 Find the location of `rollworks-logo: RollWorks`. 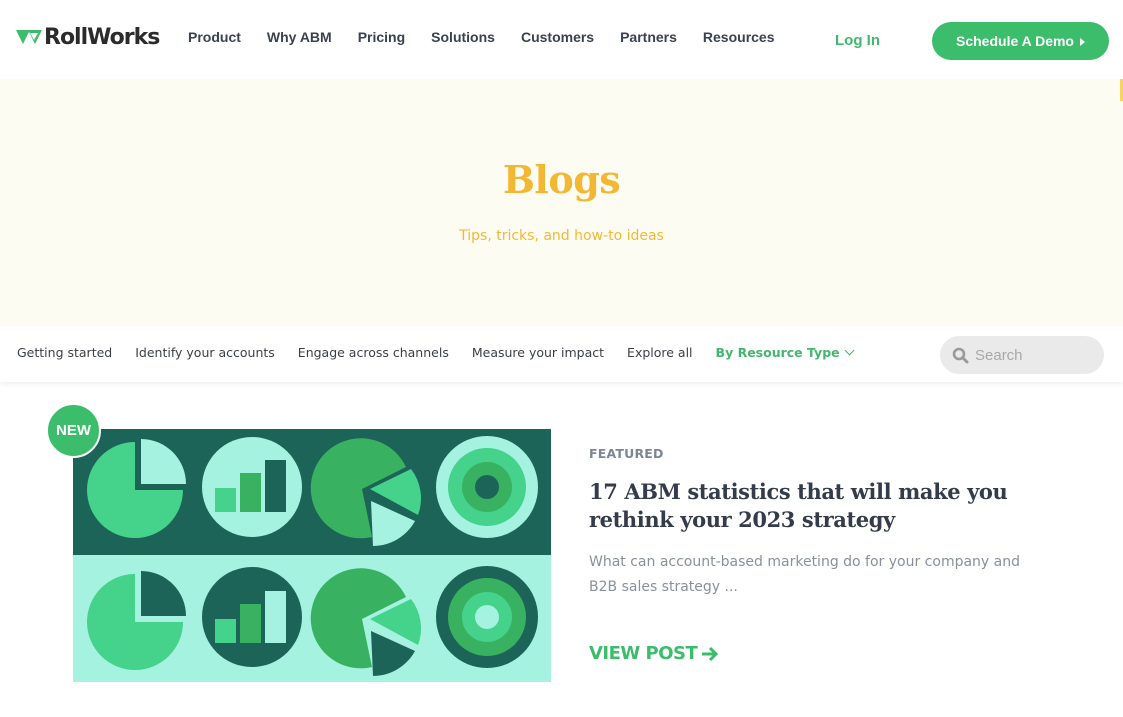

rollworks-logo: RollWorks is located at coordinates (88, 37).